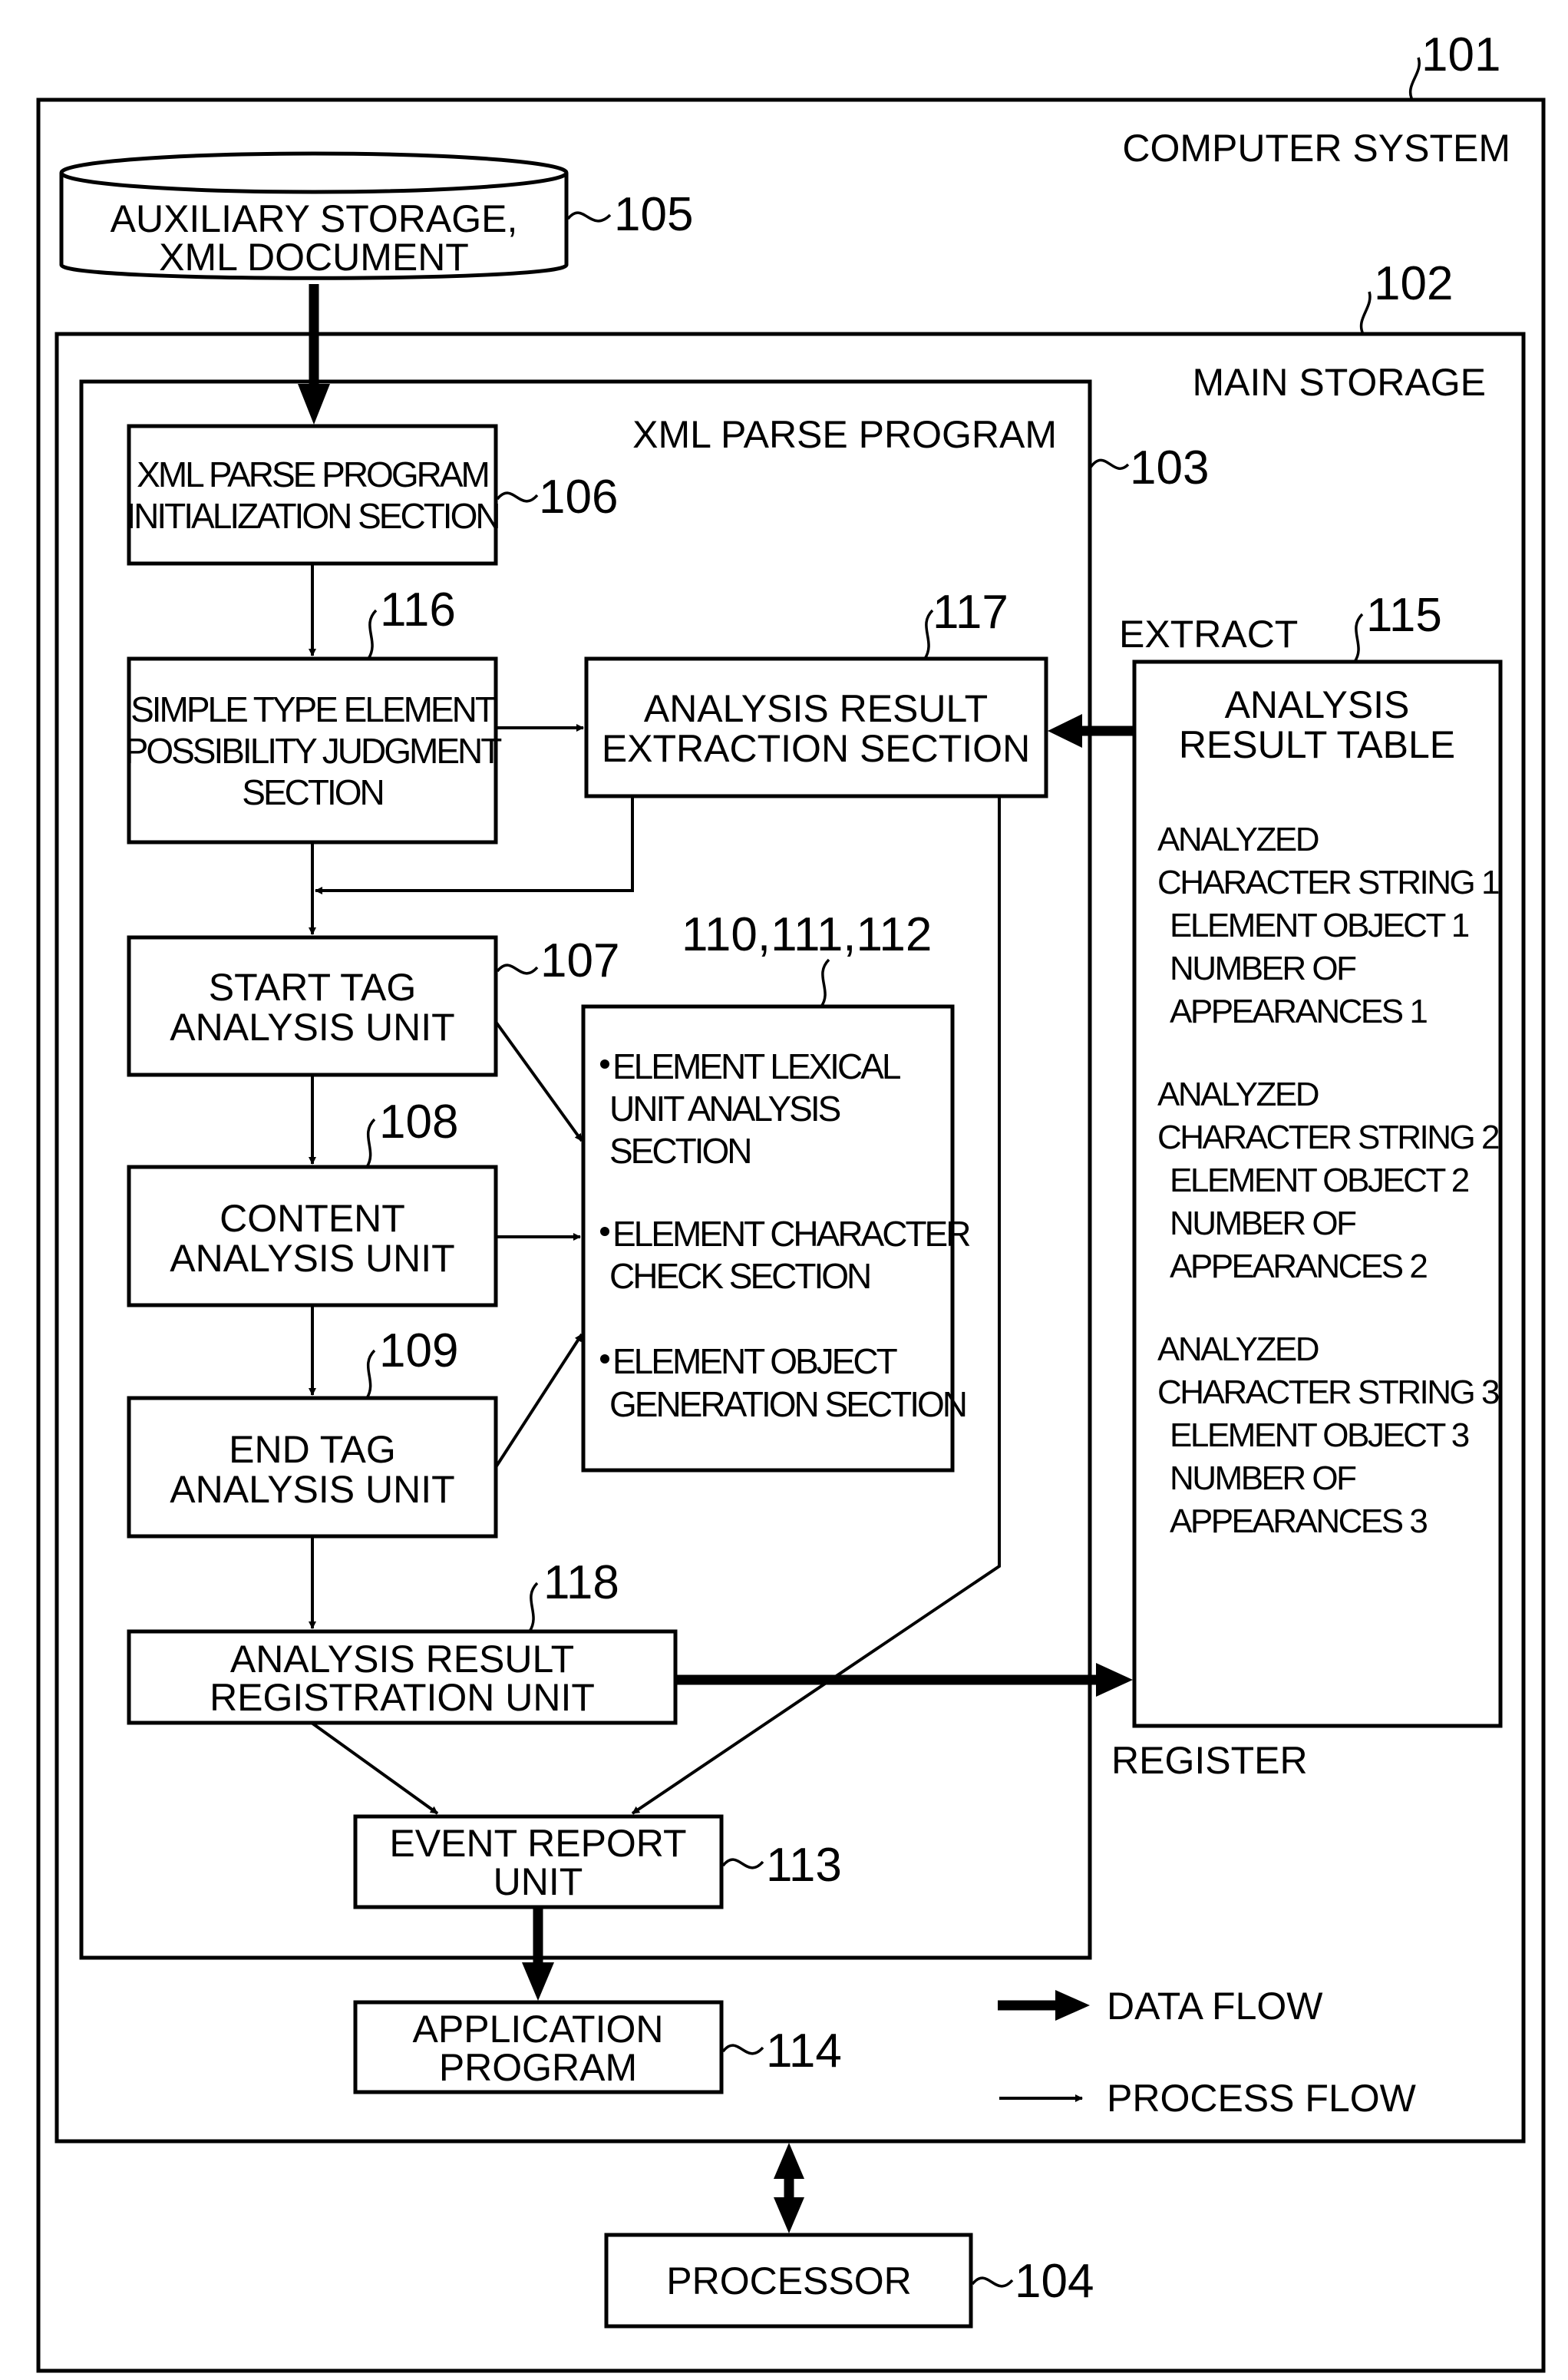 This screenshot has width=1568, height=2380. What do you see at coordinates (312, 1027) in the screenshot?
I see `start-tag-line-2: ANALYSIS UNIT` at bounding box center [312, 1027].